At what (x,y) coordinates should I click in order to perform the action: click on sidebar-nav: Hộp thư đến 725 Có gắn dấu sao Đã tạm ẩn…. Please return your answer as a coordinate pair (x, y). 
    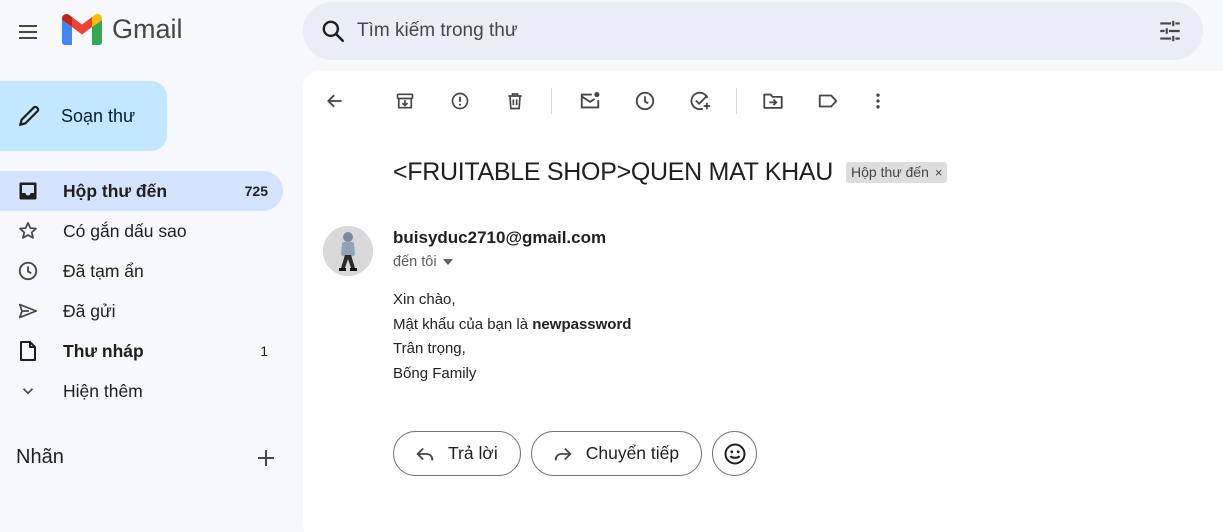
    Looking at the image, I should click on (141, 291).